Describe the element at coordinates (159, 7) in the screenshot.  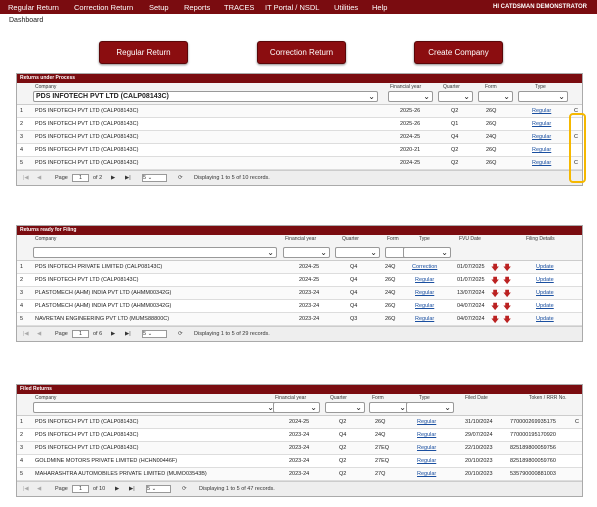
I see `menu-setup: Setup` at that location.